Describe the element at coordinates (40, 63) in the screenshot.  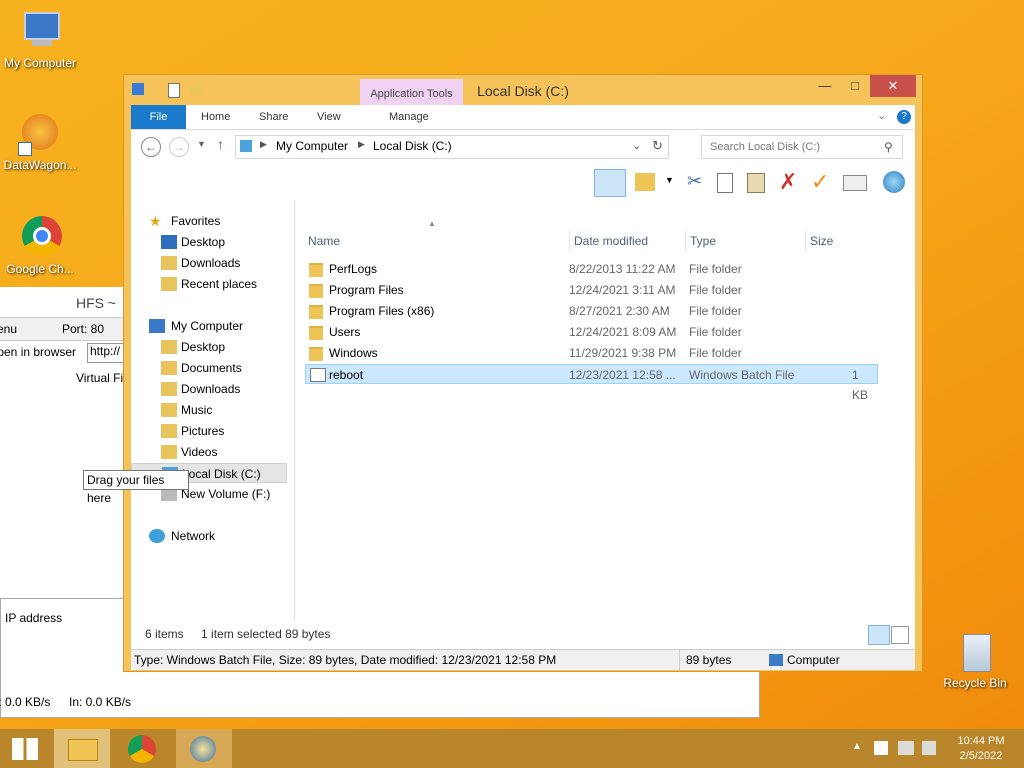
I see `desktop-icon-label: My Computer` at that location.